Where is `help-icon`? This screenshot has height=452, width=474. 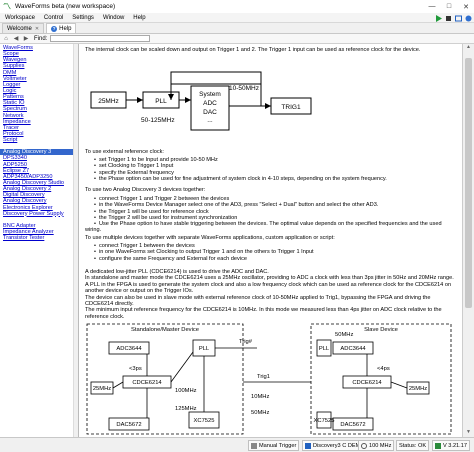
help-icon is located at coordinates (468, 18).